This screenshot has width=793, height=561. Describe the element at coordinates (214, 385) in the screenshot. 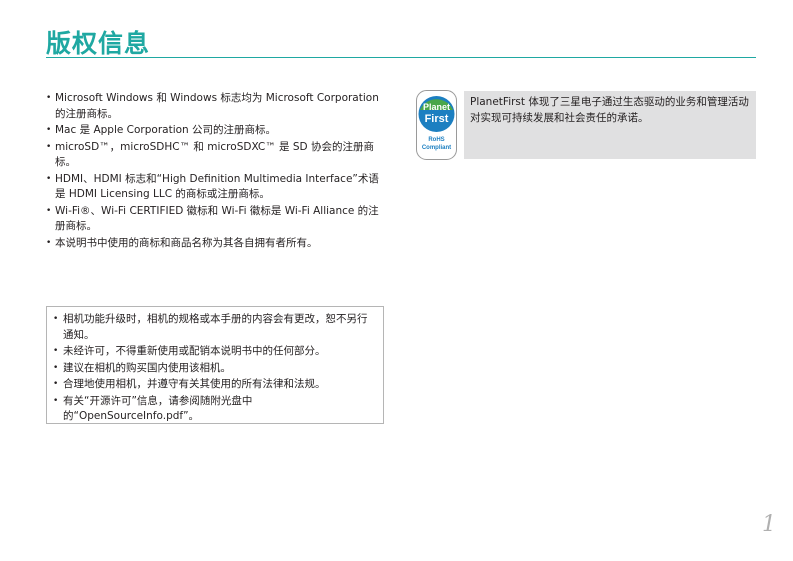

I see `list-item: 合理地使用相机，并遵守有关其使用的所有法律和法规。` at that location.